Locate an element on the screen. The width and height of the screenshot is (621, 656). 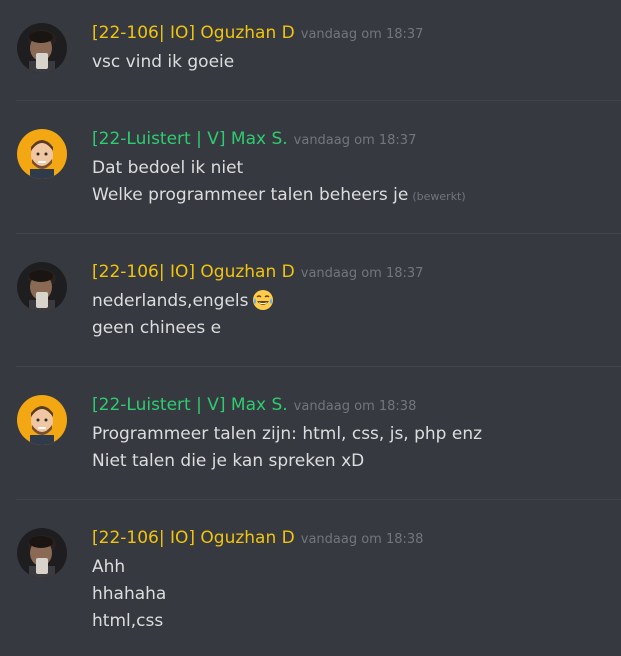
message-line: Dat bedoel ik niet is located at coordinates (168, 168).